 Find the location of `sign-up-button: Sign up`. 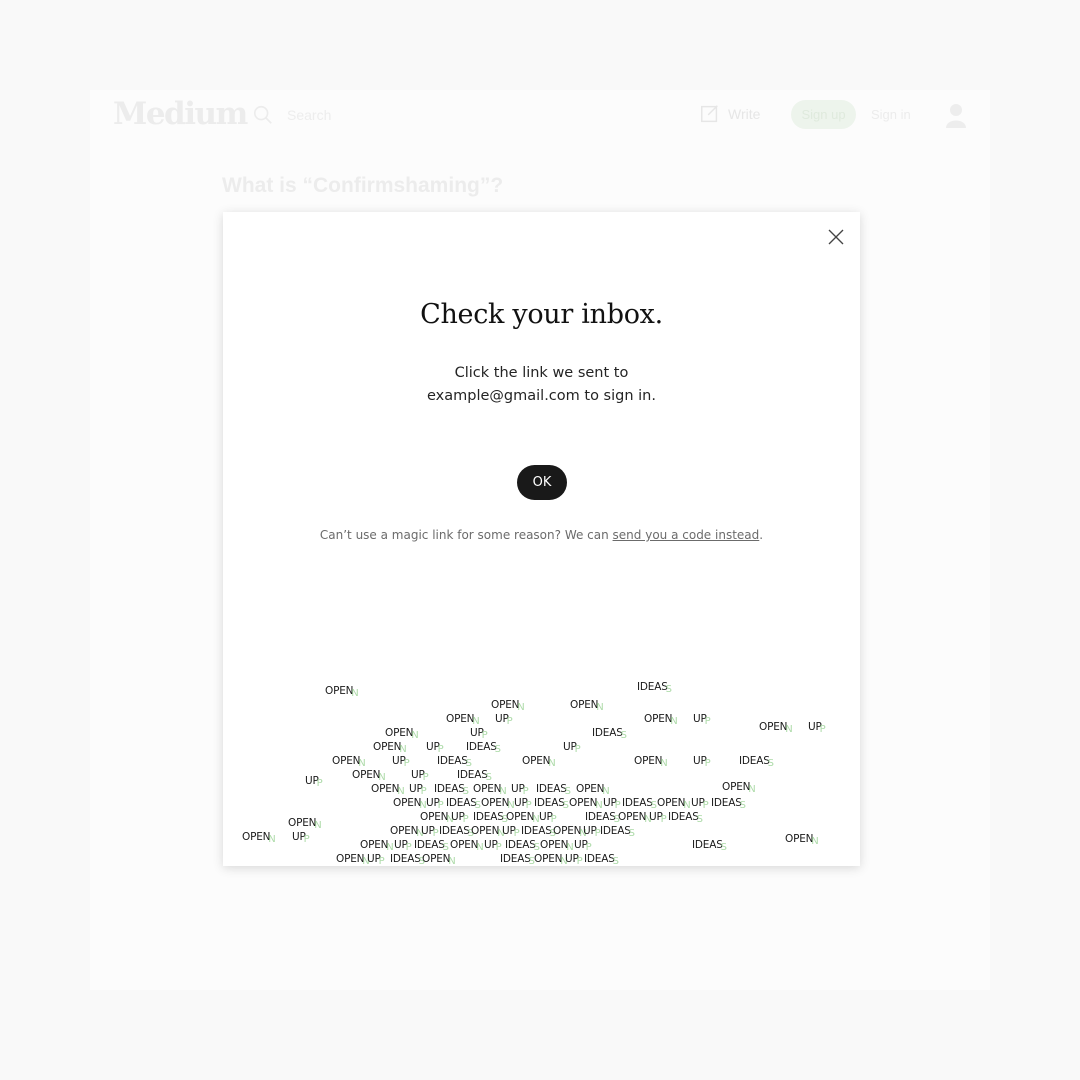

sign-up-button: Sign up is located at coordinates (823, 114).